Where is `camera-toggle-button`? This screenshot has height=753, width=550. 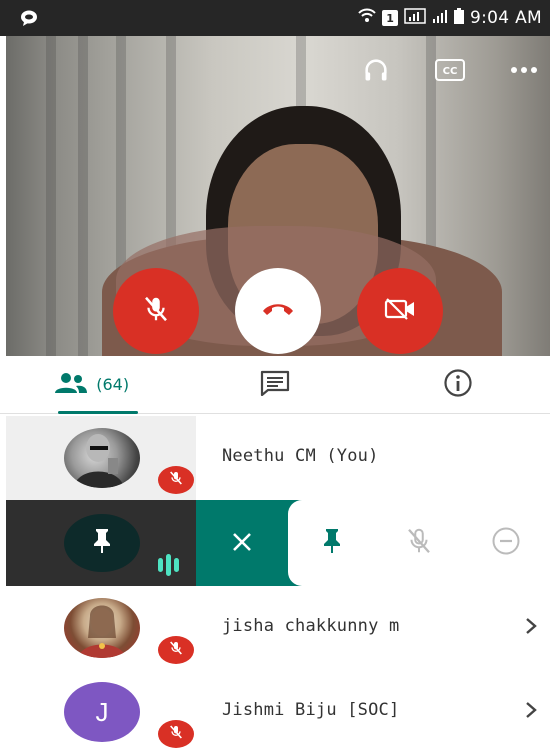
camera-toggle-button is located at coordinates (400, 311).